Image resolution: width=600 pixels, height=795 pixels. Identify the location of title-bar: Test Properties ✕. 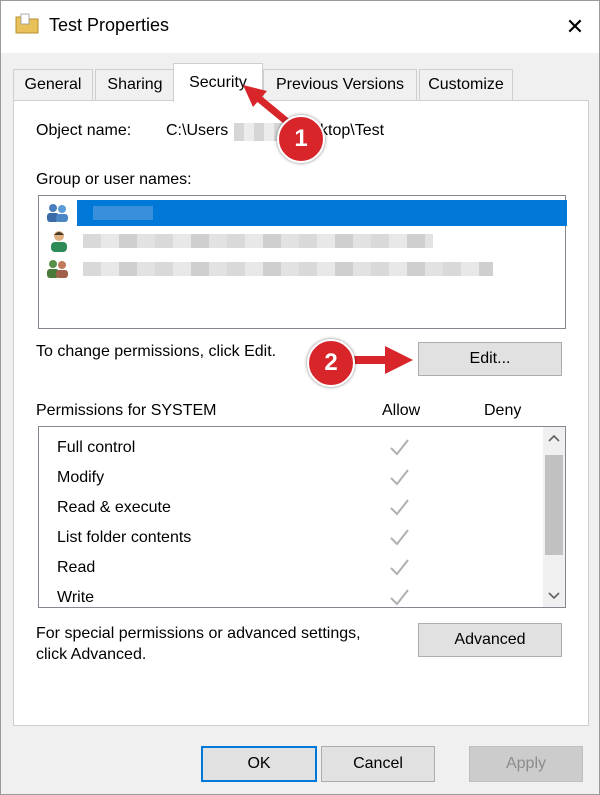
(300, 27).